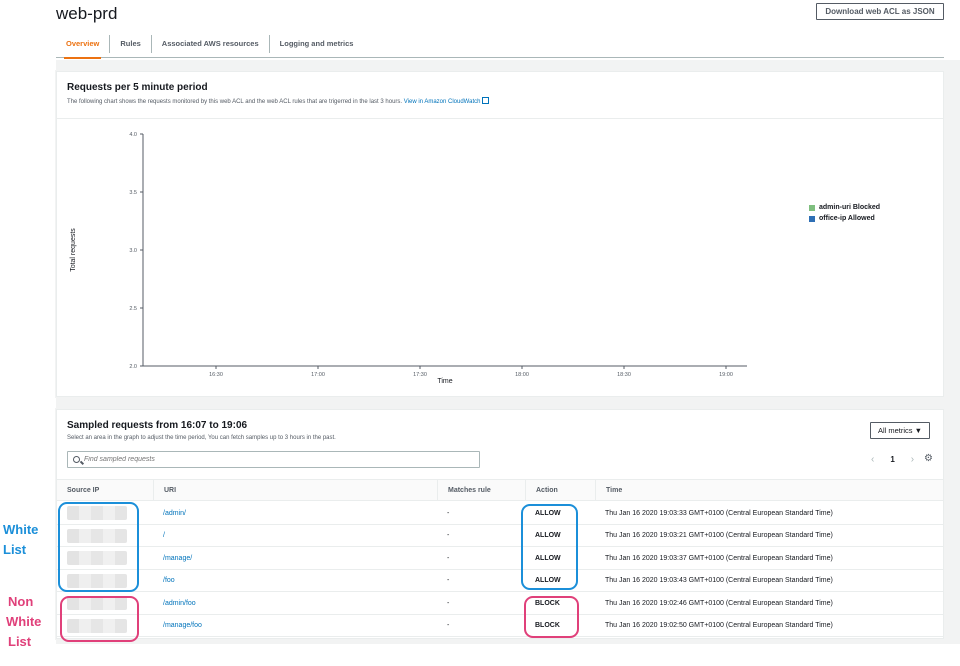  What do you see at coordinates (769, 490) in the screenshot?
I see `column-time: Time` at bounding box center [769, 490].